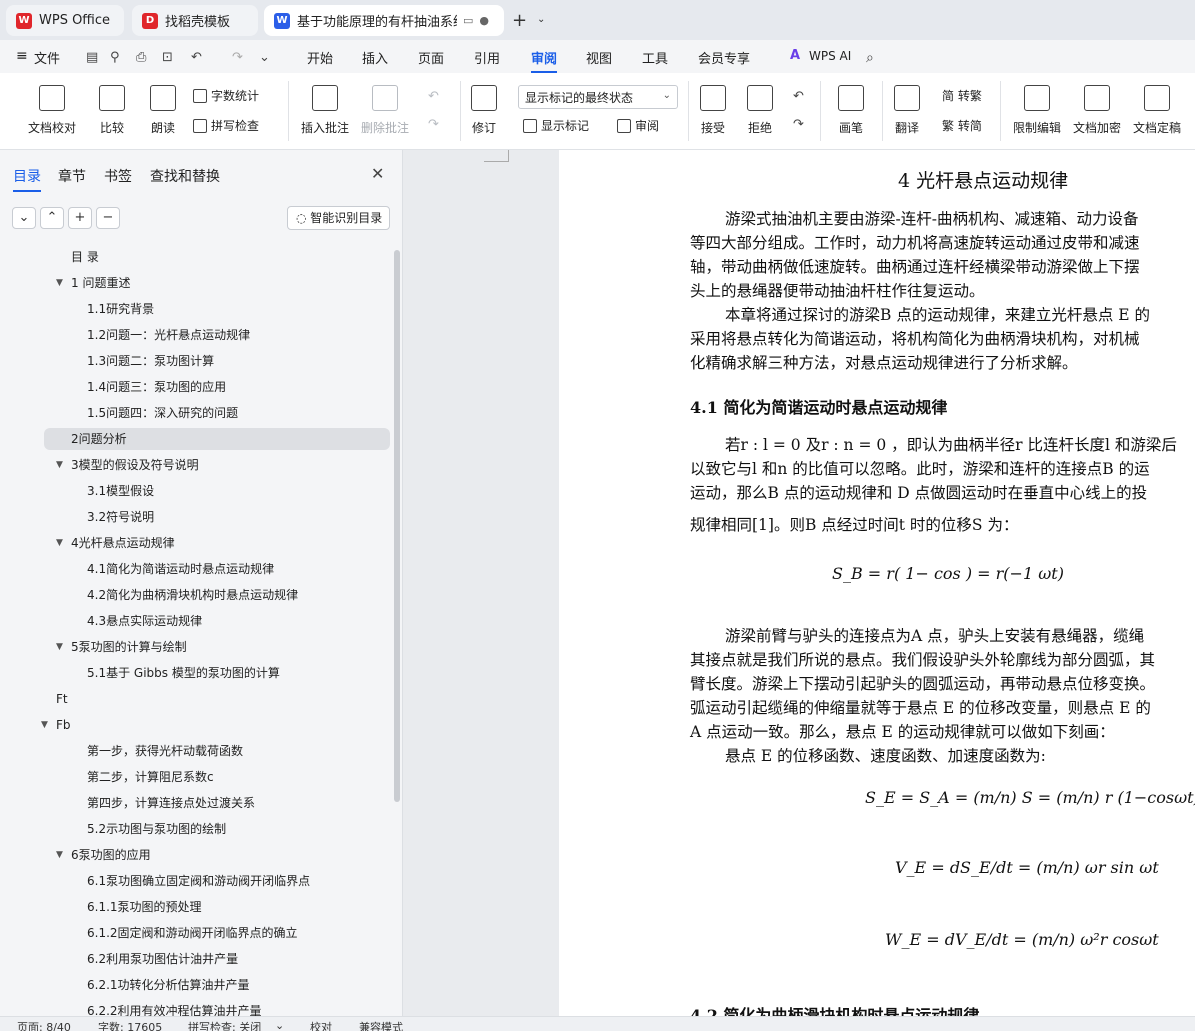  I want to click on toc-item: 6.2.2利用有效冲程估算油井产量, so click(196, 1008).